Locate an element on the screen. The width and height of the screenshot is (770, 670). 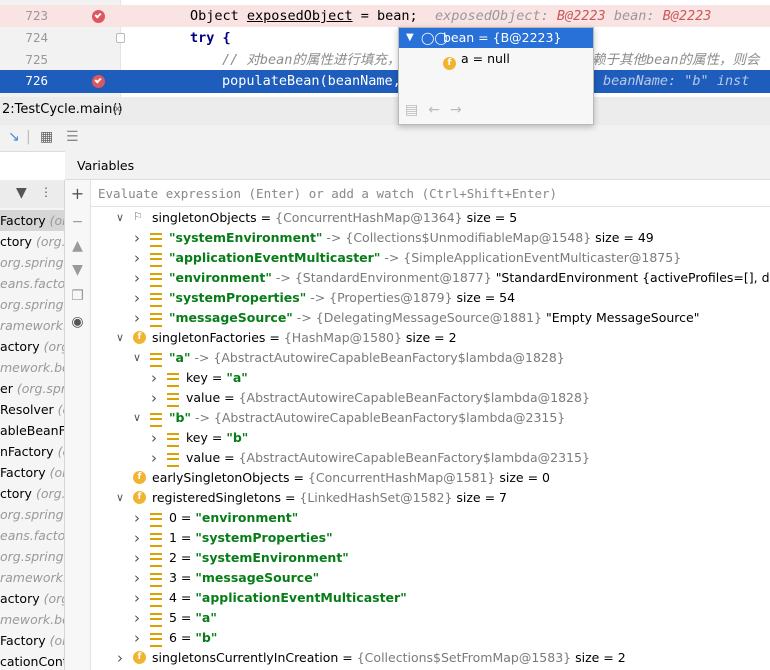
stack-frame-item: Resolver (o is located at coordinates (32, 409).